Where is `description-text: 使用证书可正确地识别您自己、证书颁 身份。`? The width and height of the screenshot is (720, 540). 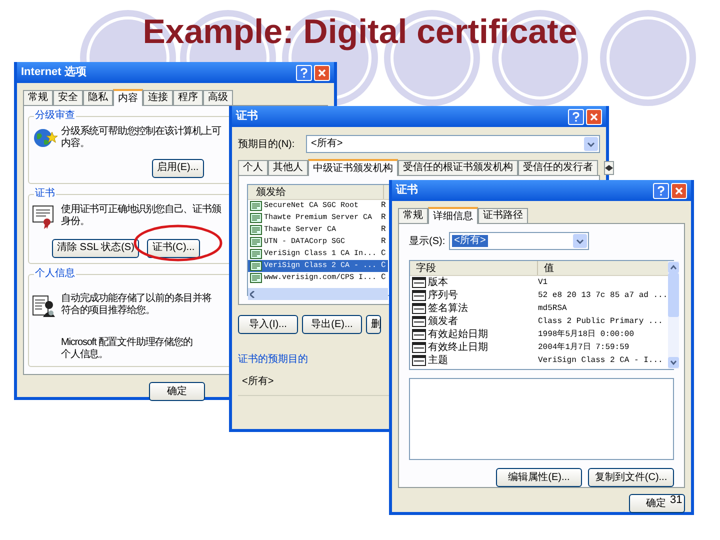
description-text: 使用证书可正确地识别您自己、证书颁 身份。 is located at coordinates (141, 216).